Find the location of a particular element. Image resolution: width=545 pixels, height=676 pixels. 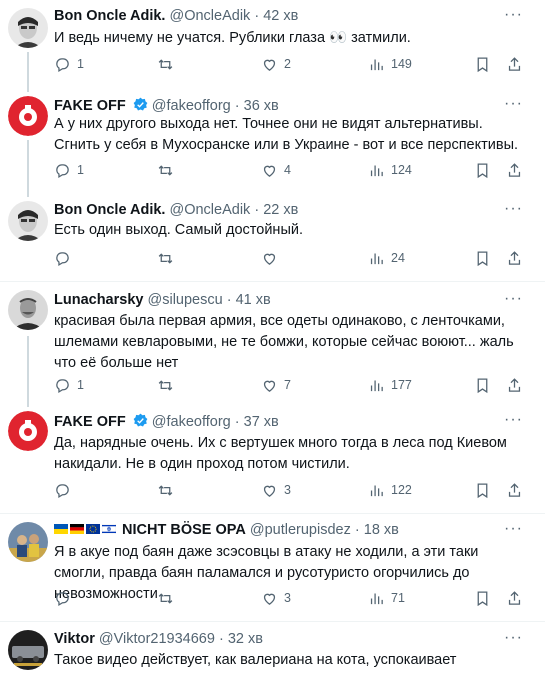

tweet-header: Bon Oncle Adik. @OncleAdik · 22 хв is located at coordinates (176, 210).